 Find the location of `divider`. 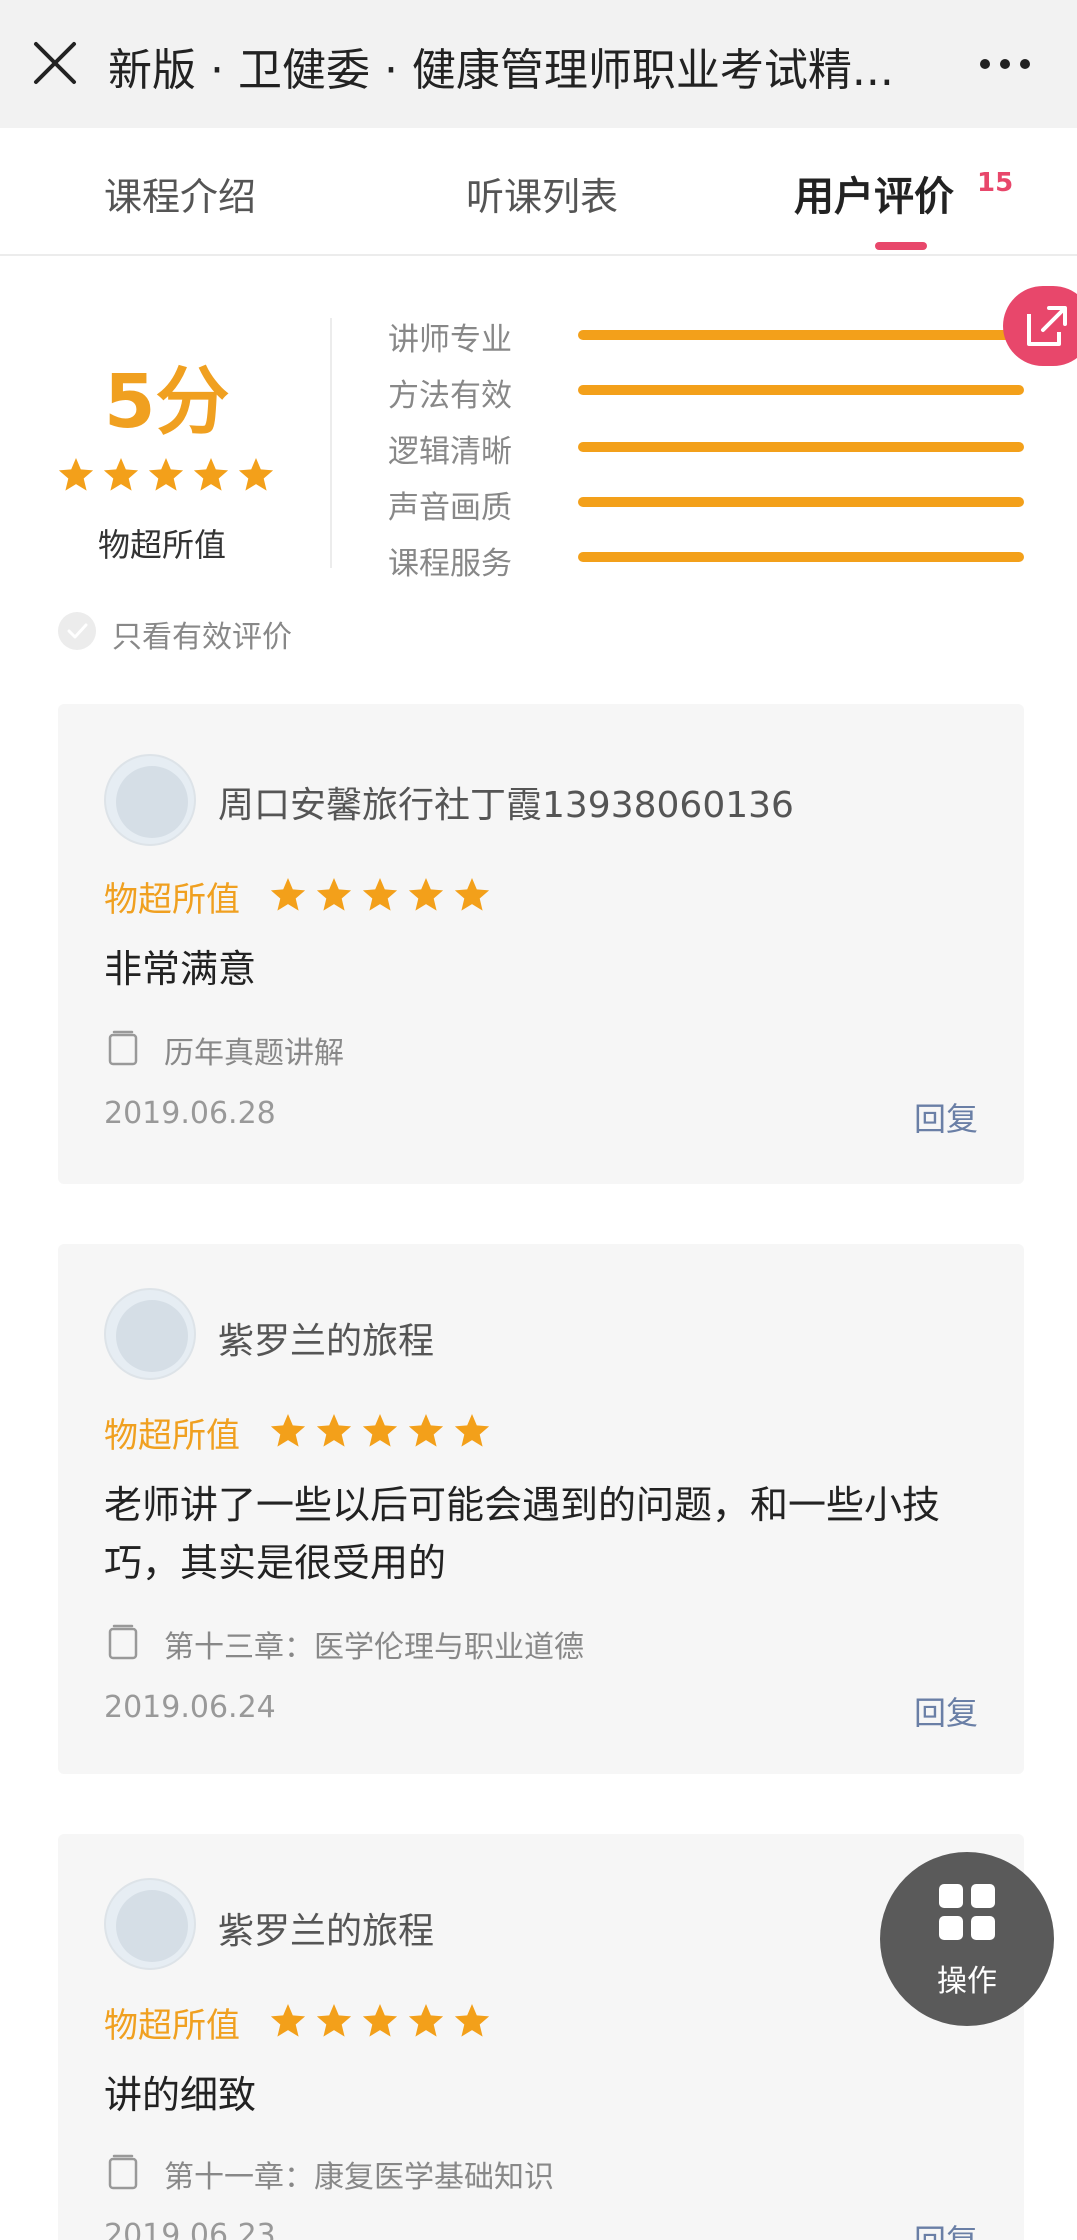

divider is located at coordinates (331, 443).